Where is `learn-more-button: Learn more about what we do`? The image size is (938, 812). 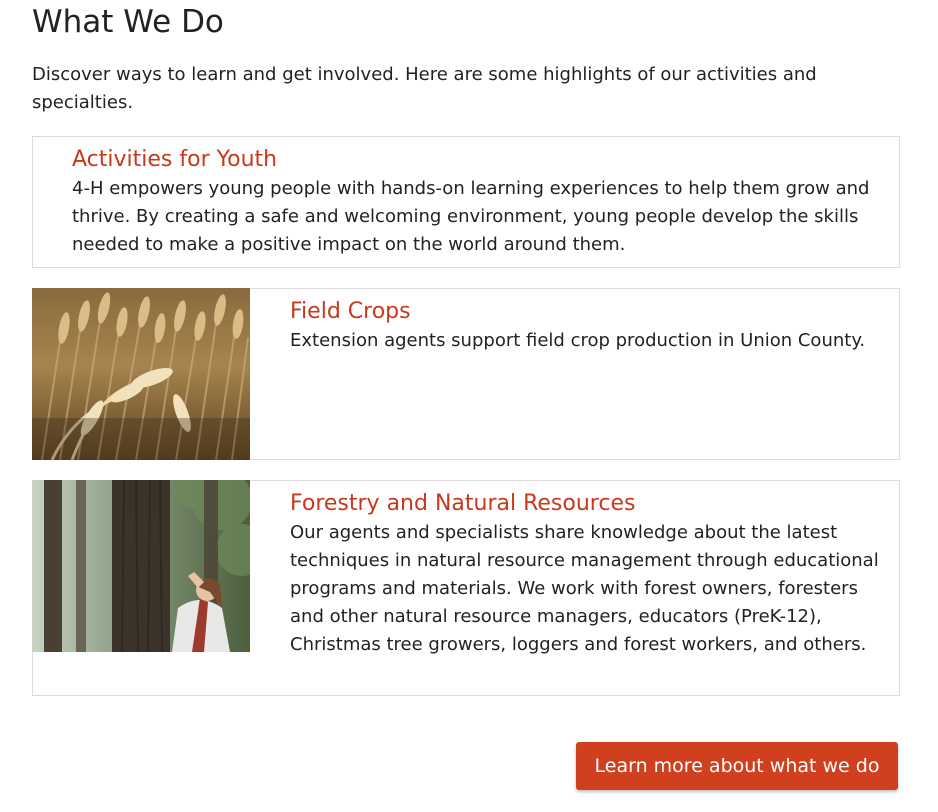 learn-more-button: Learn more about what we do is located at coordinates (737, 766).